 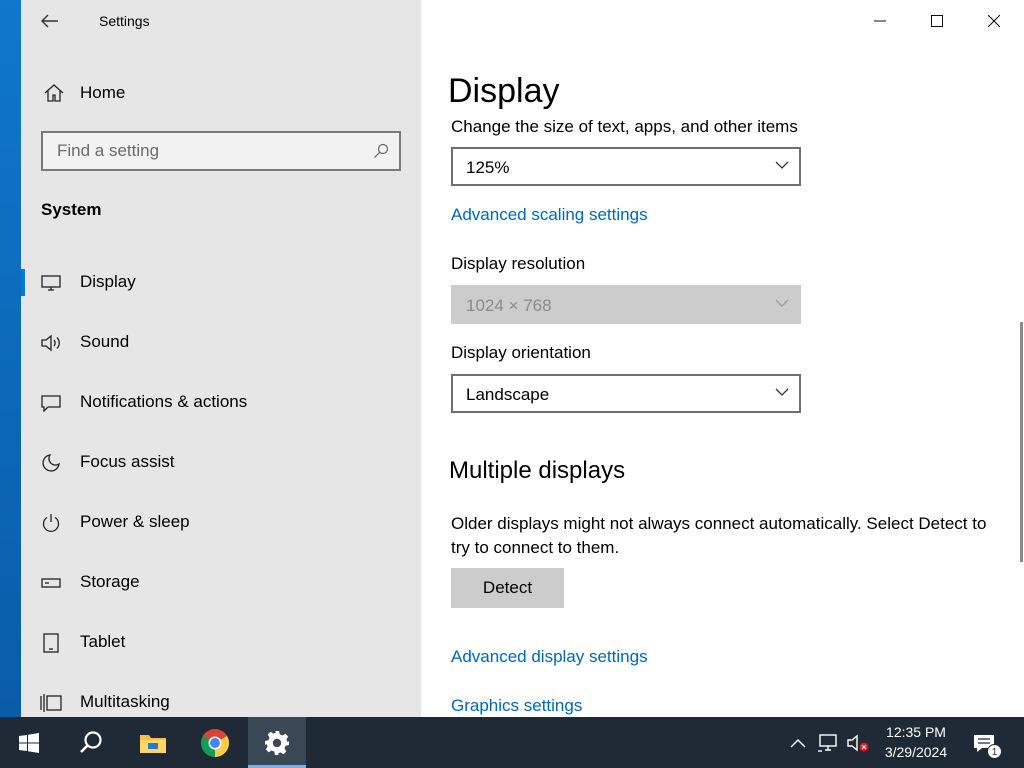 What do you see at coordinates (51, 403) in the screenshot?
I see `message-icon` at bounding box center [51, 403].